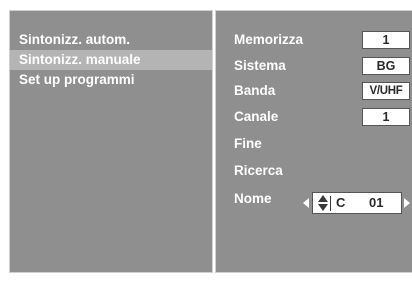 This screenshot has width=412, height=283. I want to click on banda-value: V/UHF, so click(386, 91).